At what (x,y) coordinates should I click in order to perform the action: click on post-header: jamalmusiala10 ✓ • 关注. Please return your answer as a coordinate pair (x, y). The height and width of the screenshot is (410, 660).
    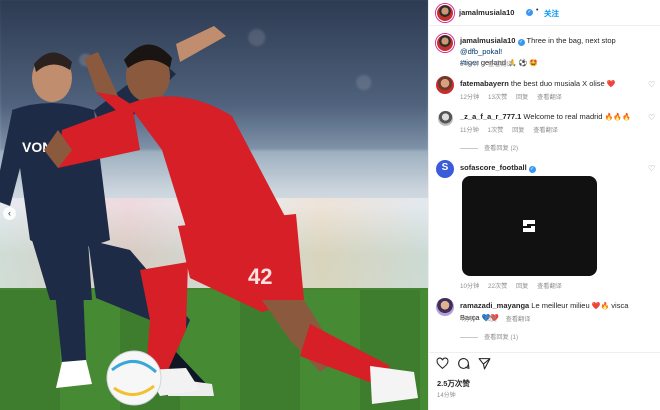
    Looking at the image, I should click on (544, 13).